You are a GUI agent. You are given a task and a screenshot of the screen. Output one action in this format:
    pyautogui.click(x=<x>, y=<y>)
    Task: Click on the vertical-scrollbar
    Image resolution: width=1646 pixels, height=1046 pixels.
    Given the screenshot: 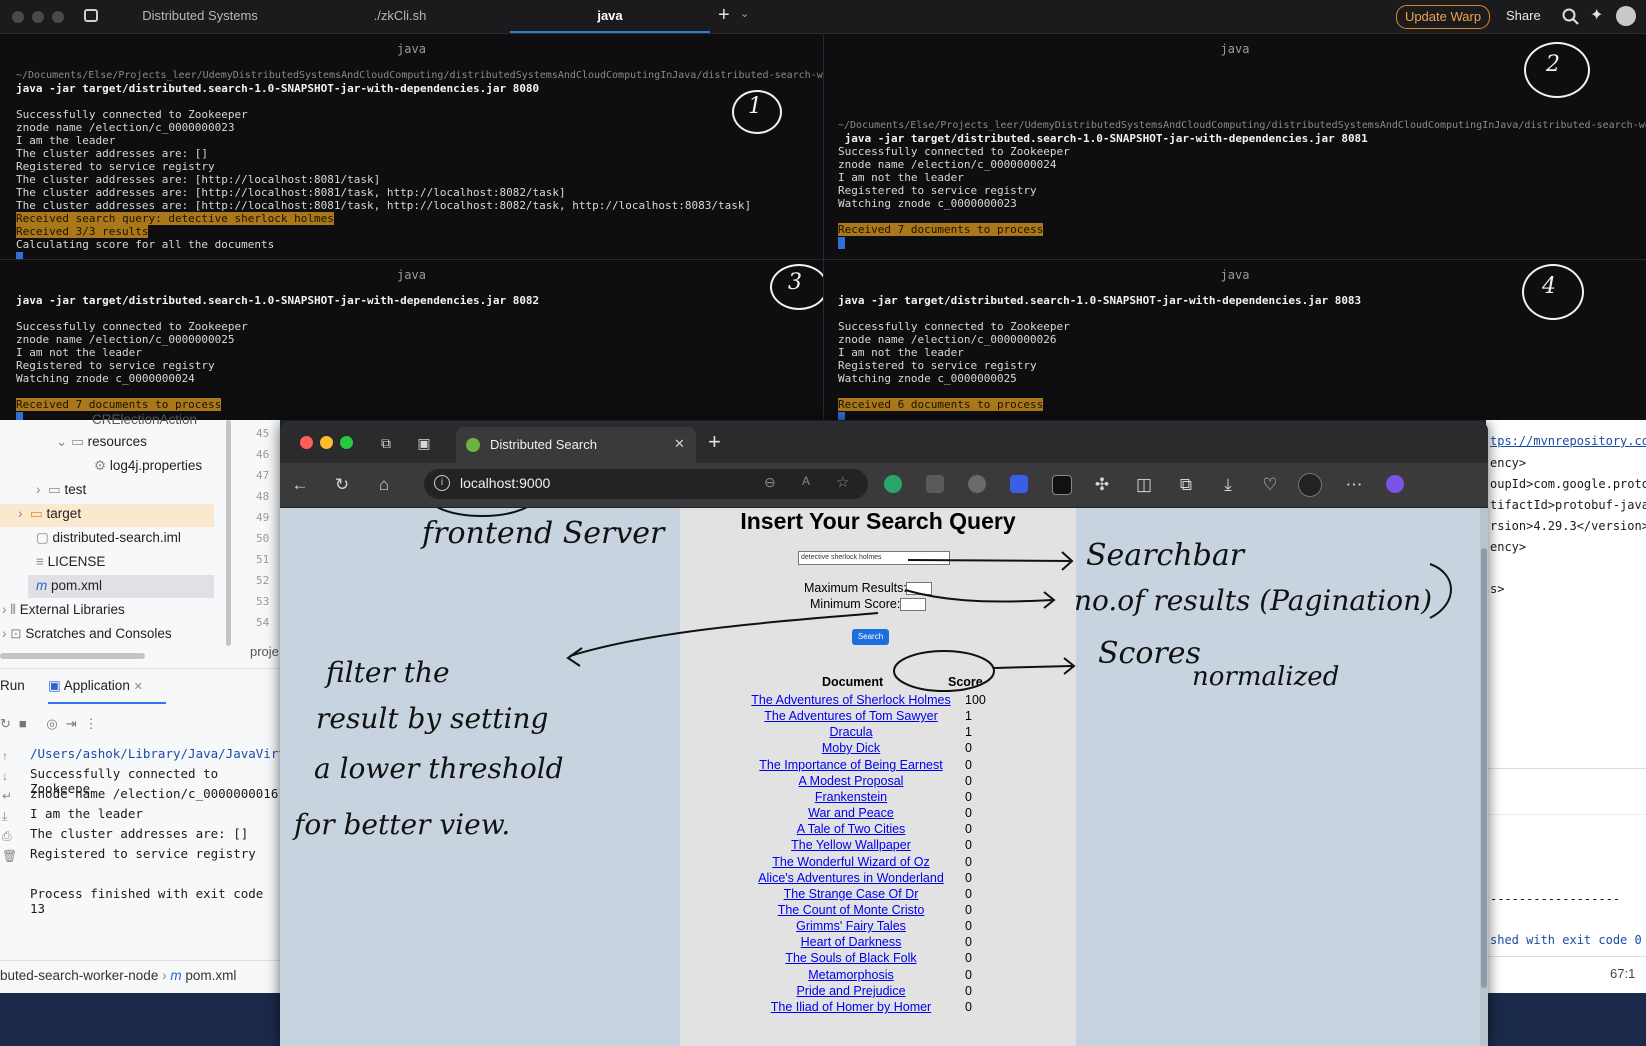 What is the action you would take?
    pyautogui.click(x=228, y=533)
    